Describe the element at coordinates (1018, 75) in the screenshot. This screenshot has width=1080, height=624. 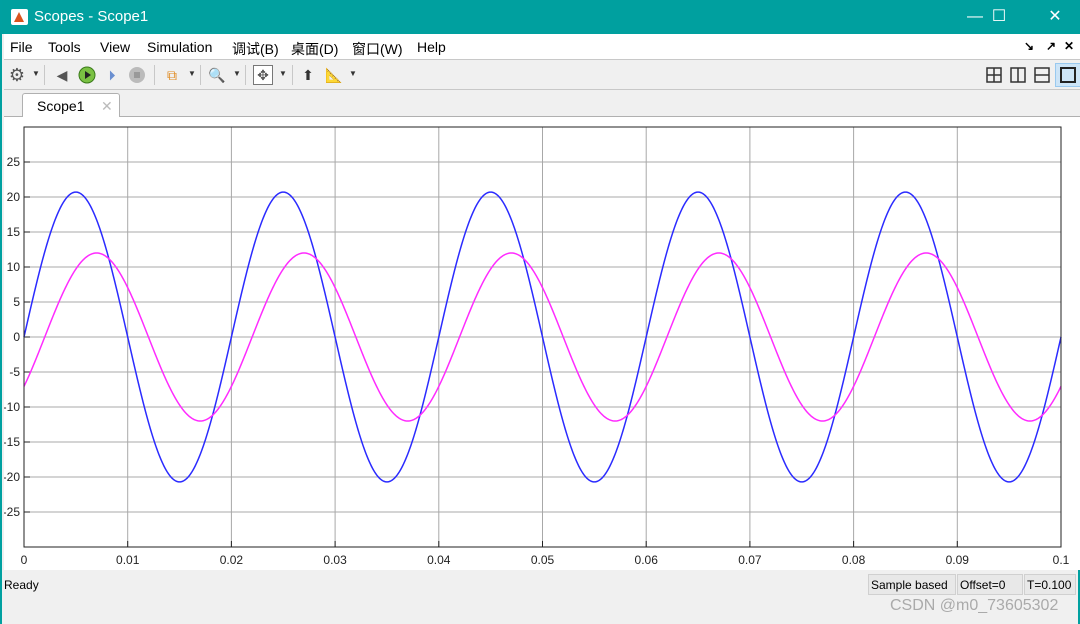
I see `layout-2col-icon` at that location.